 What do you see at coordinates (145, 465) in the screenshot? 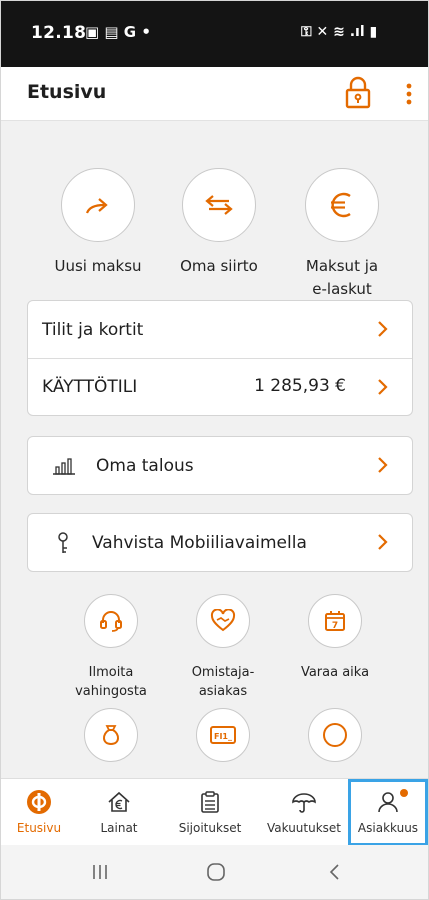
I see `own-finance-label: Oma talous` at bounding box center [145, 465].